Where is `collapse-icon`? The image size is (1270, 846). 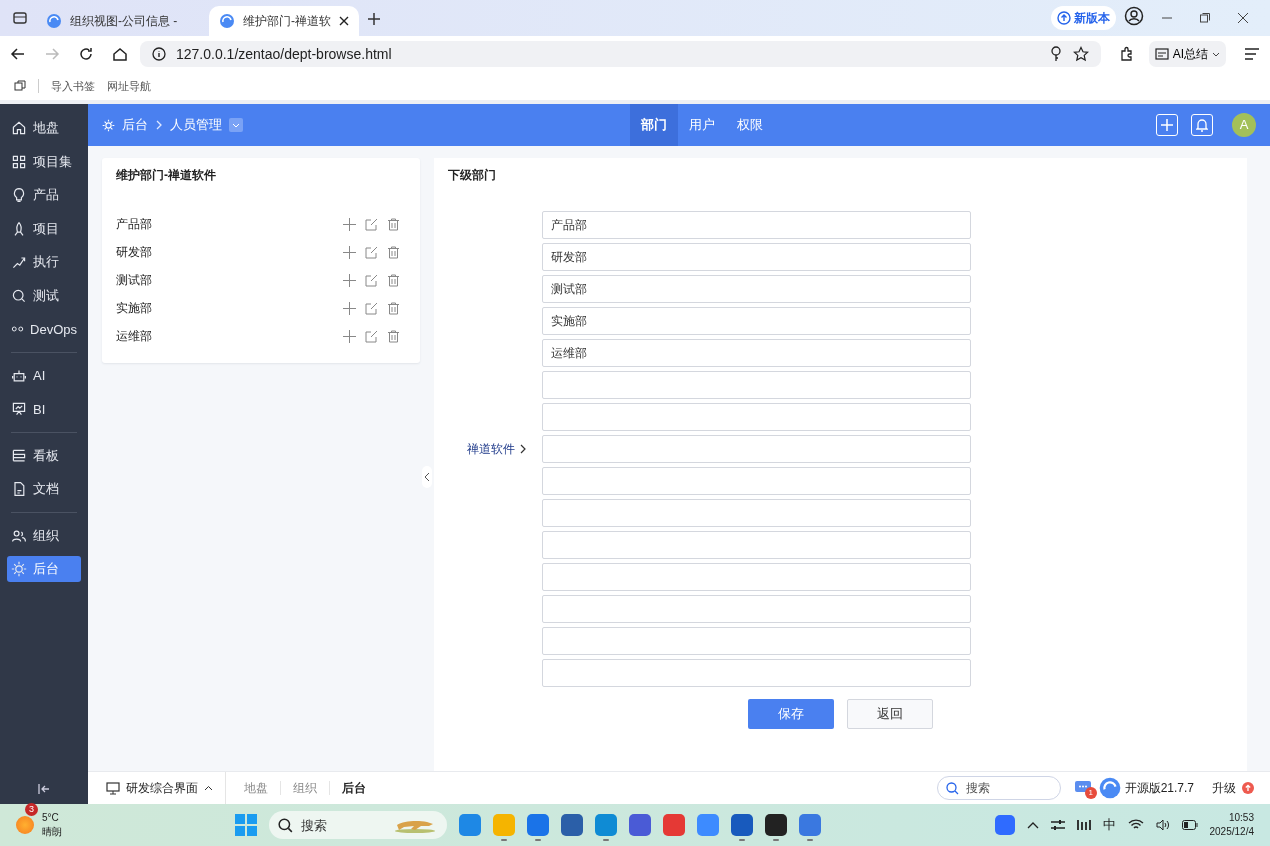 collapse-icon is located at coordinates (44, 789).